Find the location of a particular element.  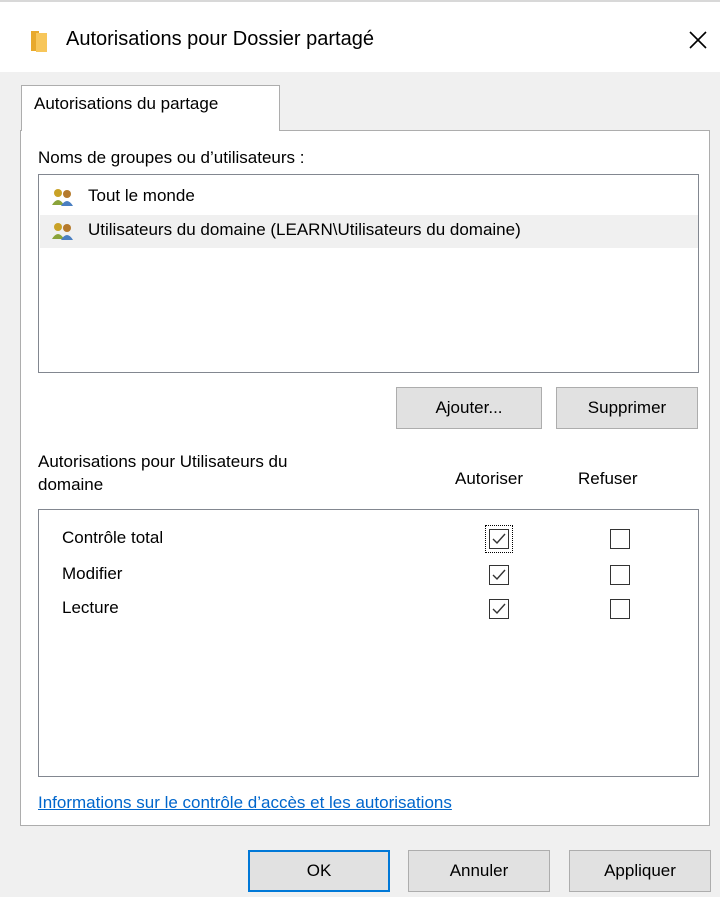

permission-label: Lecture is located at coordinates (90, 607).